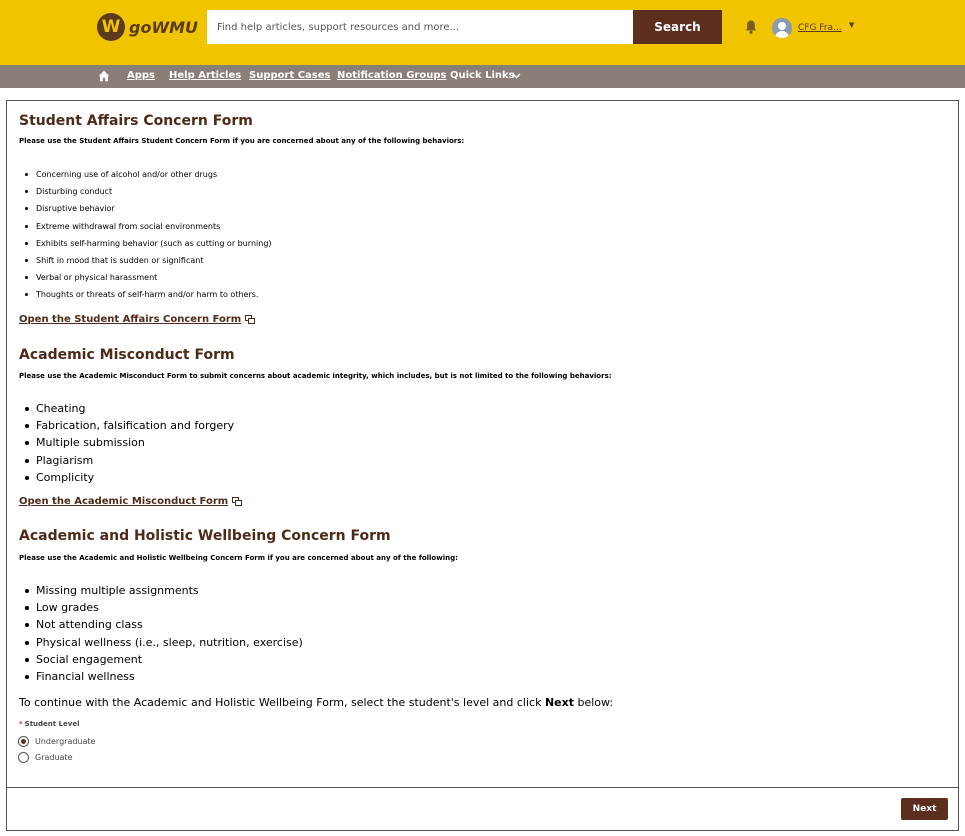 This screenshot has width=965, height=836. What do you see at coordinates (163, 676) in the screenshot?
I see `list-item: Financial wellness` at bounding box center [163, 676].